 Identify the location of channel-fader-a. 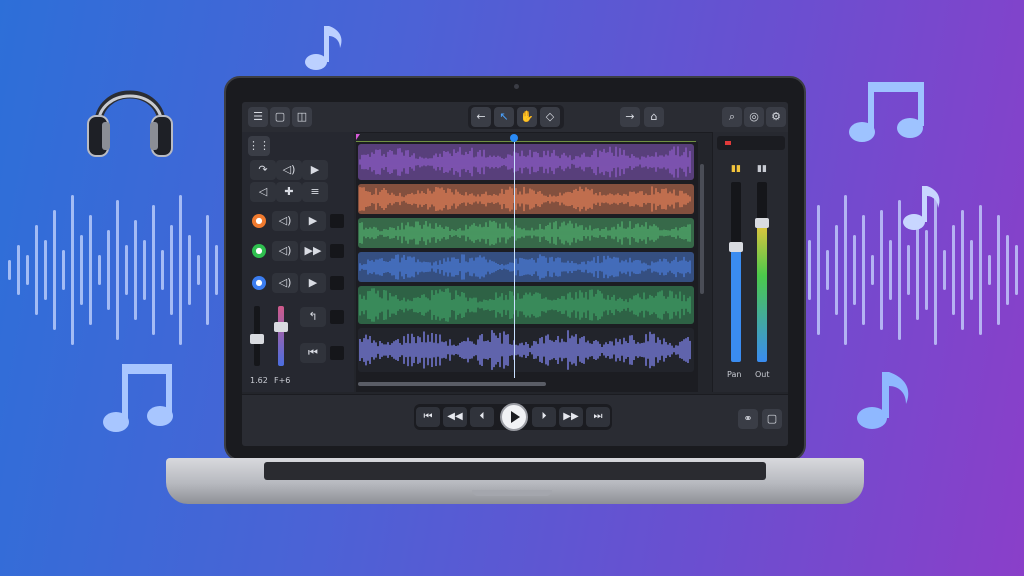
(257, 339).